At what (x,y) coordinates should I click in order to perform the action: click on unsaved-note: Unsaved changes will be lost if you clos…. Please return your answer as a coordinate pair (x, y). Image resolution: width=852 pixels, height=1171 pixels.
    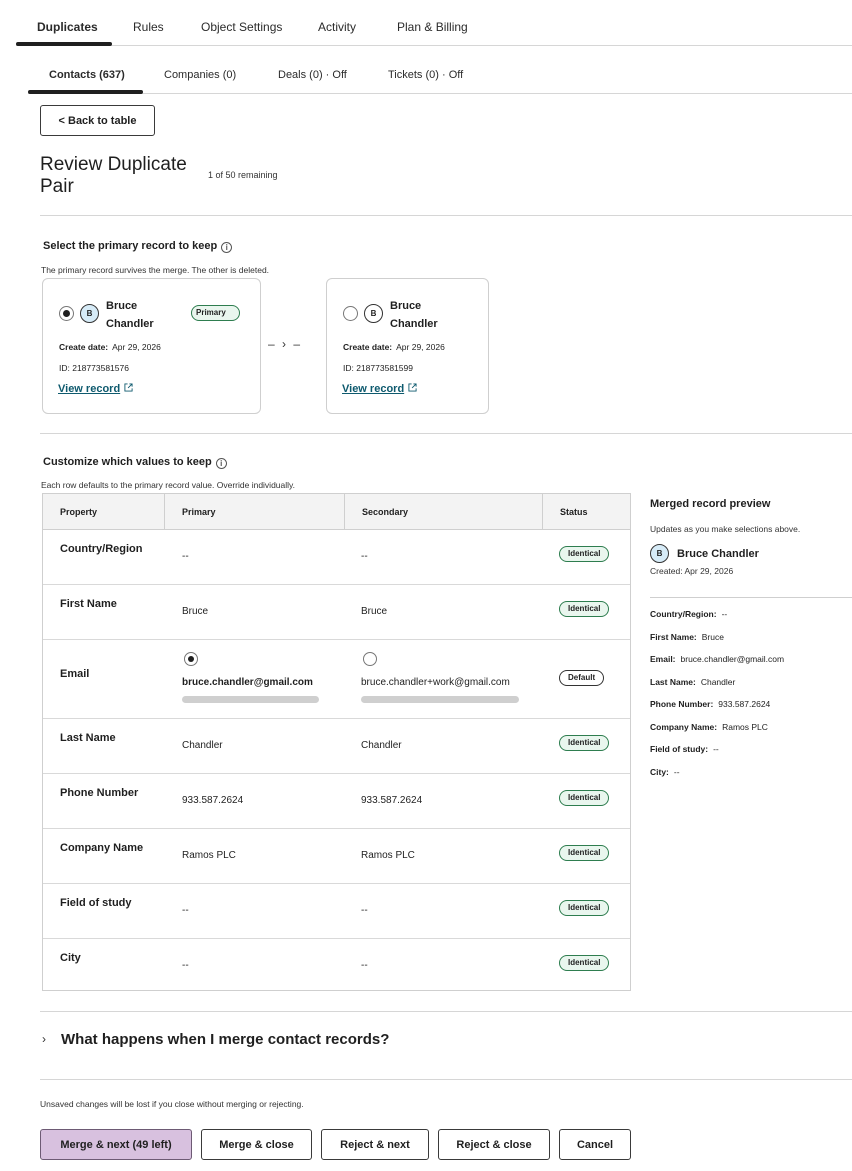
    Looking at the image, I should click on (172, 1104).